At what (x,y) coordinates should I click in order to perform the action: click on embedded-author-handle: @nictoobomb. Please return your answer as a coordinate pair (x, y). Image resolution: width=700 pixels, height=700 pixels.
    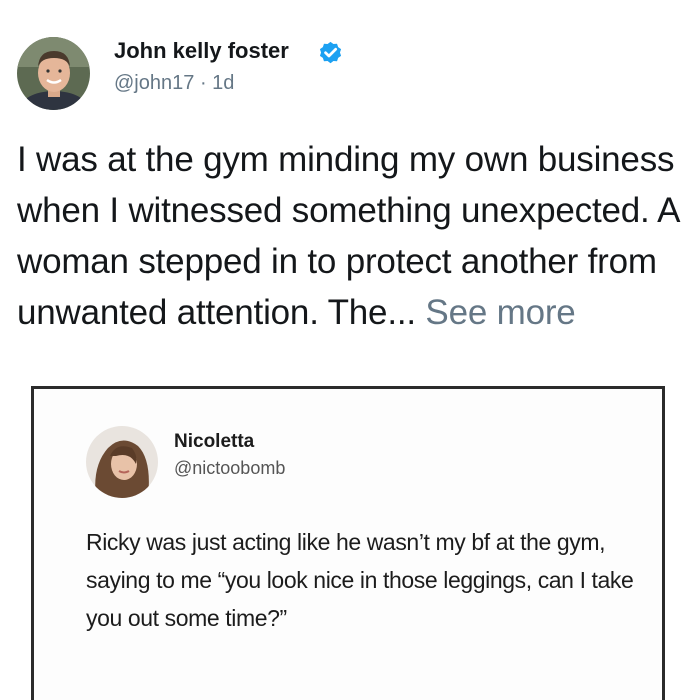
    Looking at the image, I should click on (230, 468).